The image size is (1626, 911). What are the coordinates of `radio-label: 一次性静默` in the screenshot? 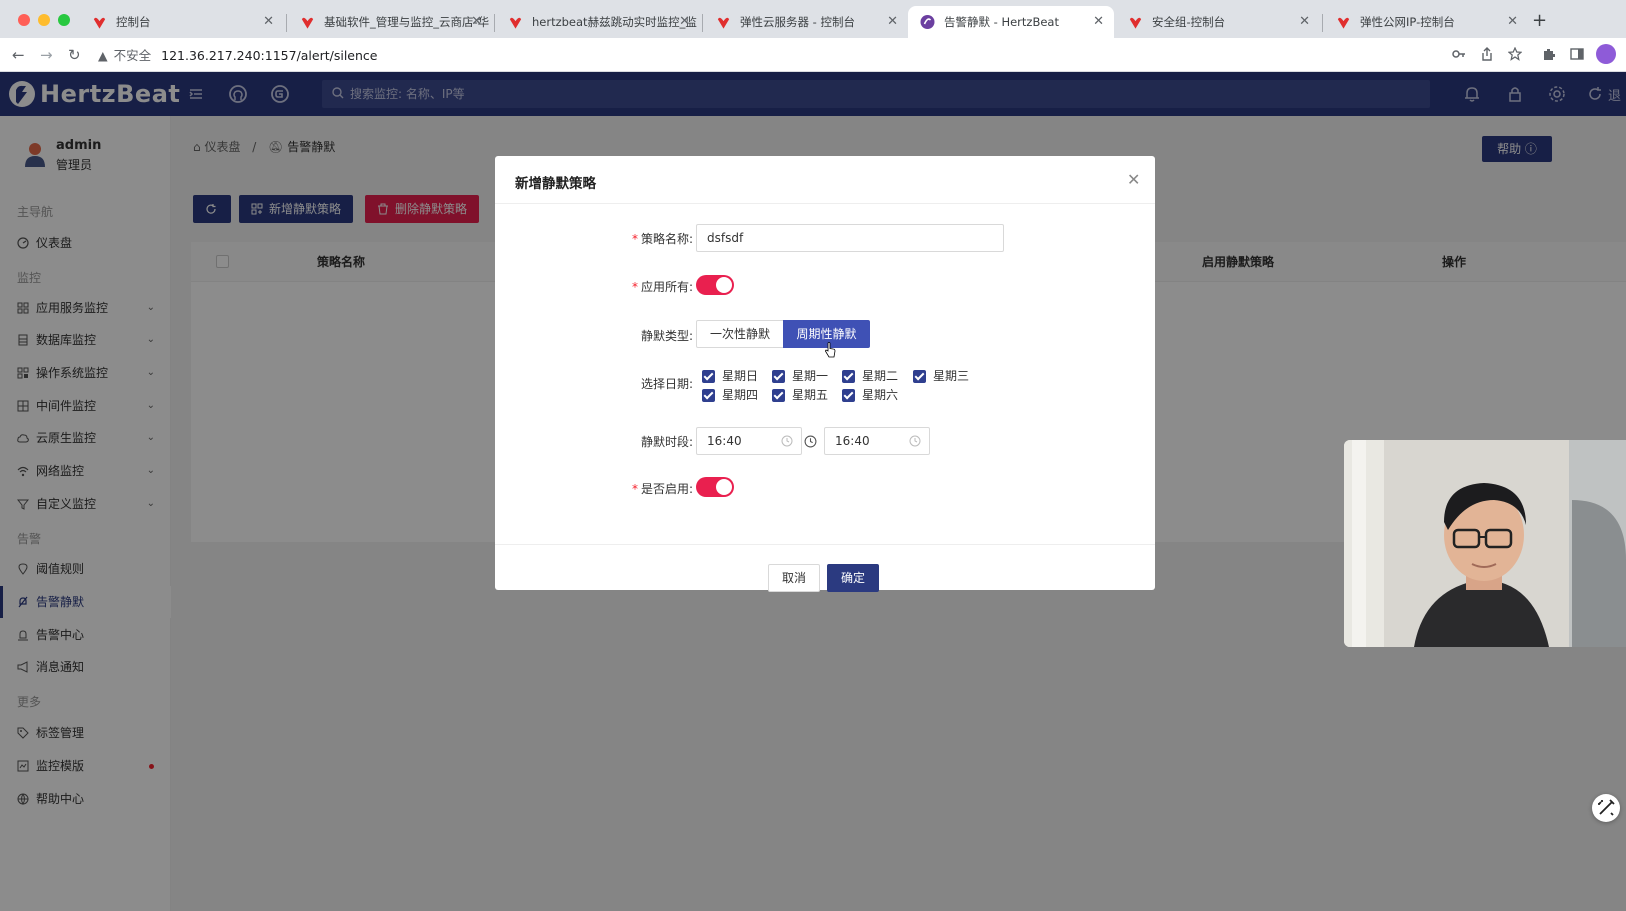 It's located at (739, 334).